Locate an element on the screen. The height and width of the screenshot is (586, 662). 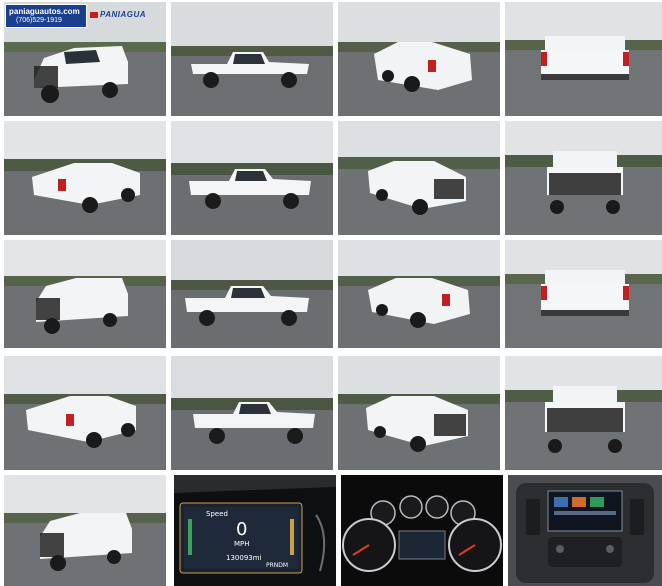
speedometer-photo: Speed 0 MPH 130093mi PRNDM is located at coordinates (255, 530).